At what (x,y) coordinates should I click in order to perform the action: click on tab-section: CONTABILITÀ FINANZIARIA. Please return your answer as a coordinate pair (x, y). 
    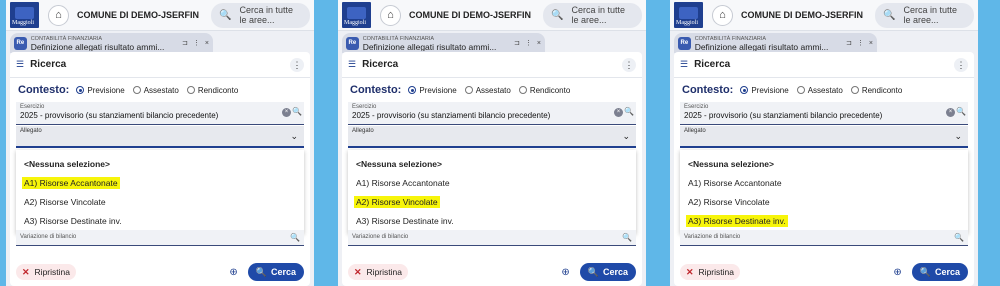
    Looking at the image, I should click on (66, 39).